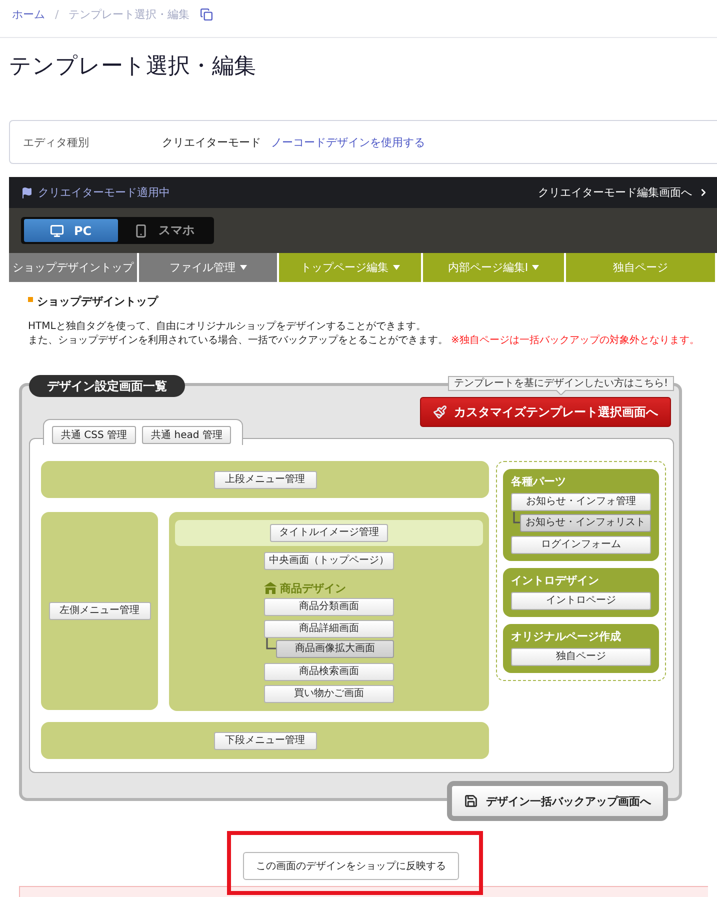  Describe the element at coordinates (335, 649) in the screenshot. I see `sub-design-button: 商品画像拡大画面` at that location.